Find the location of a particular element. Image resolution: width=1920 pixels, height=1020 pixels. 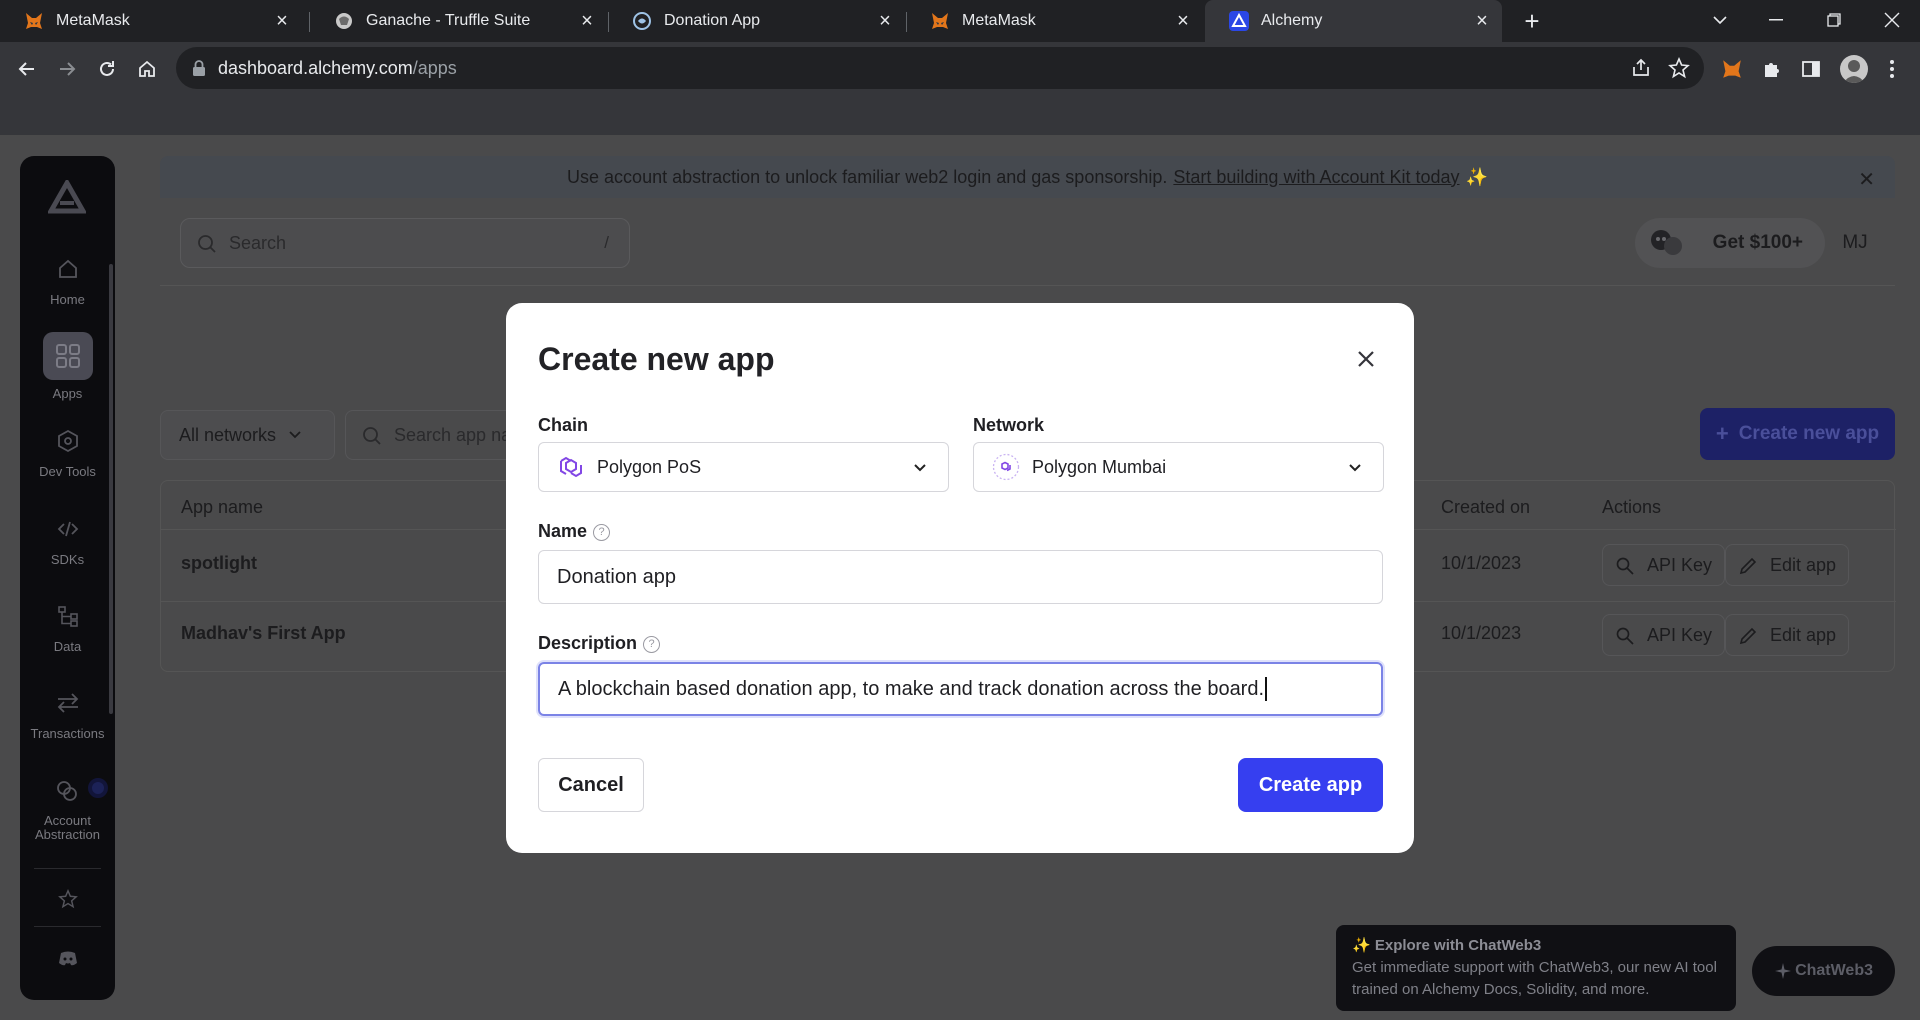

discord-icon is located at coordinates (68, 959).